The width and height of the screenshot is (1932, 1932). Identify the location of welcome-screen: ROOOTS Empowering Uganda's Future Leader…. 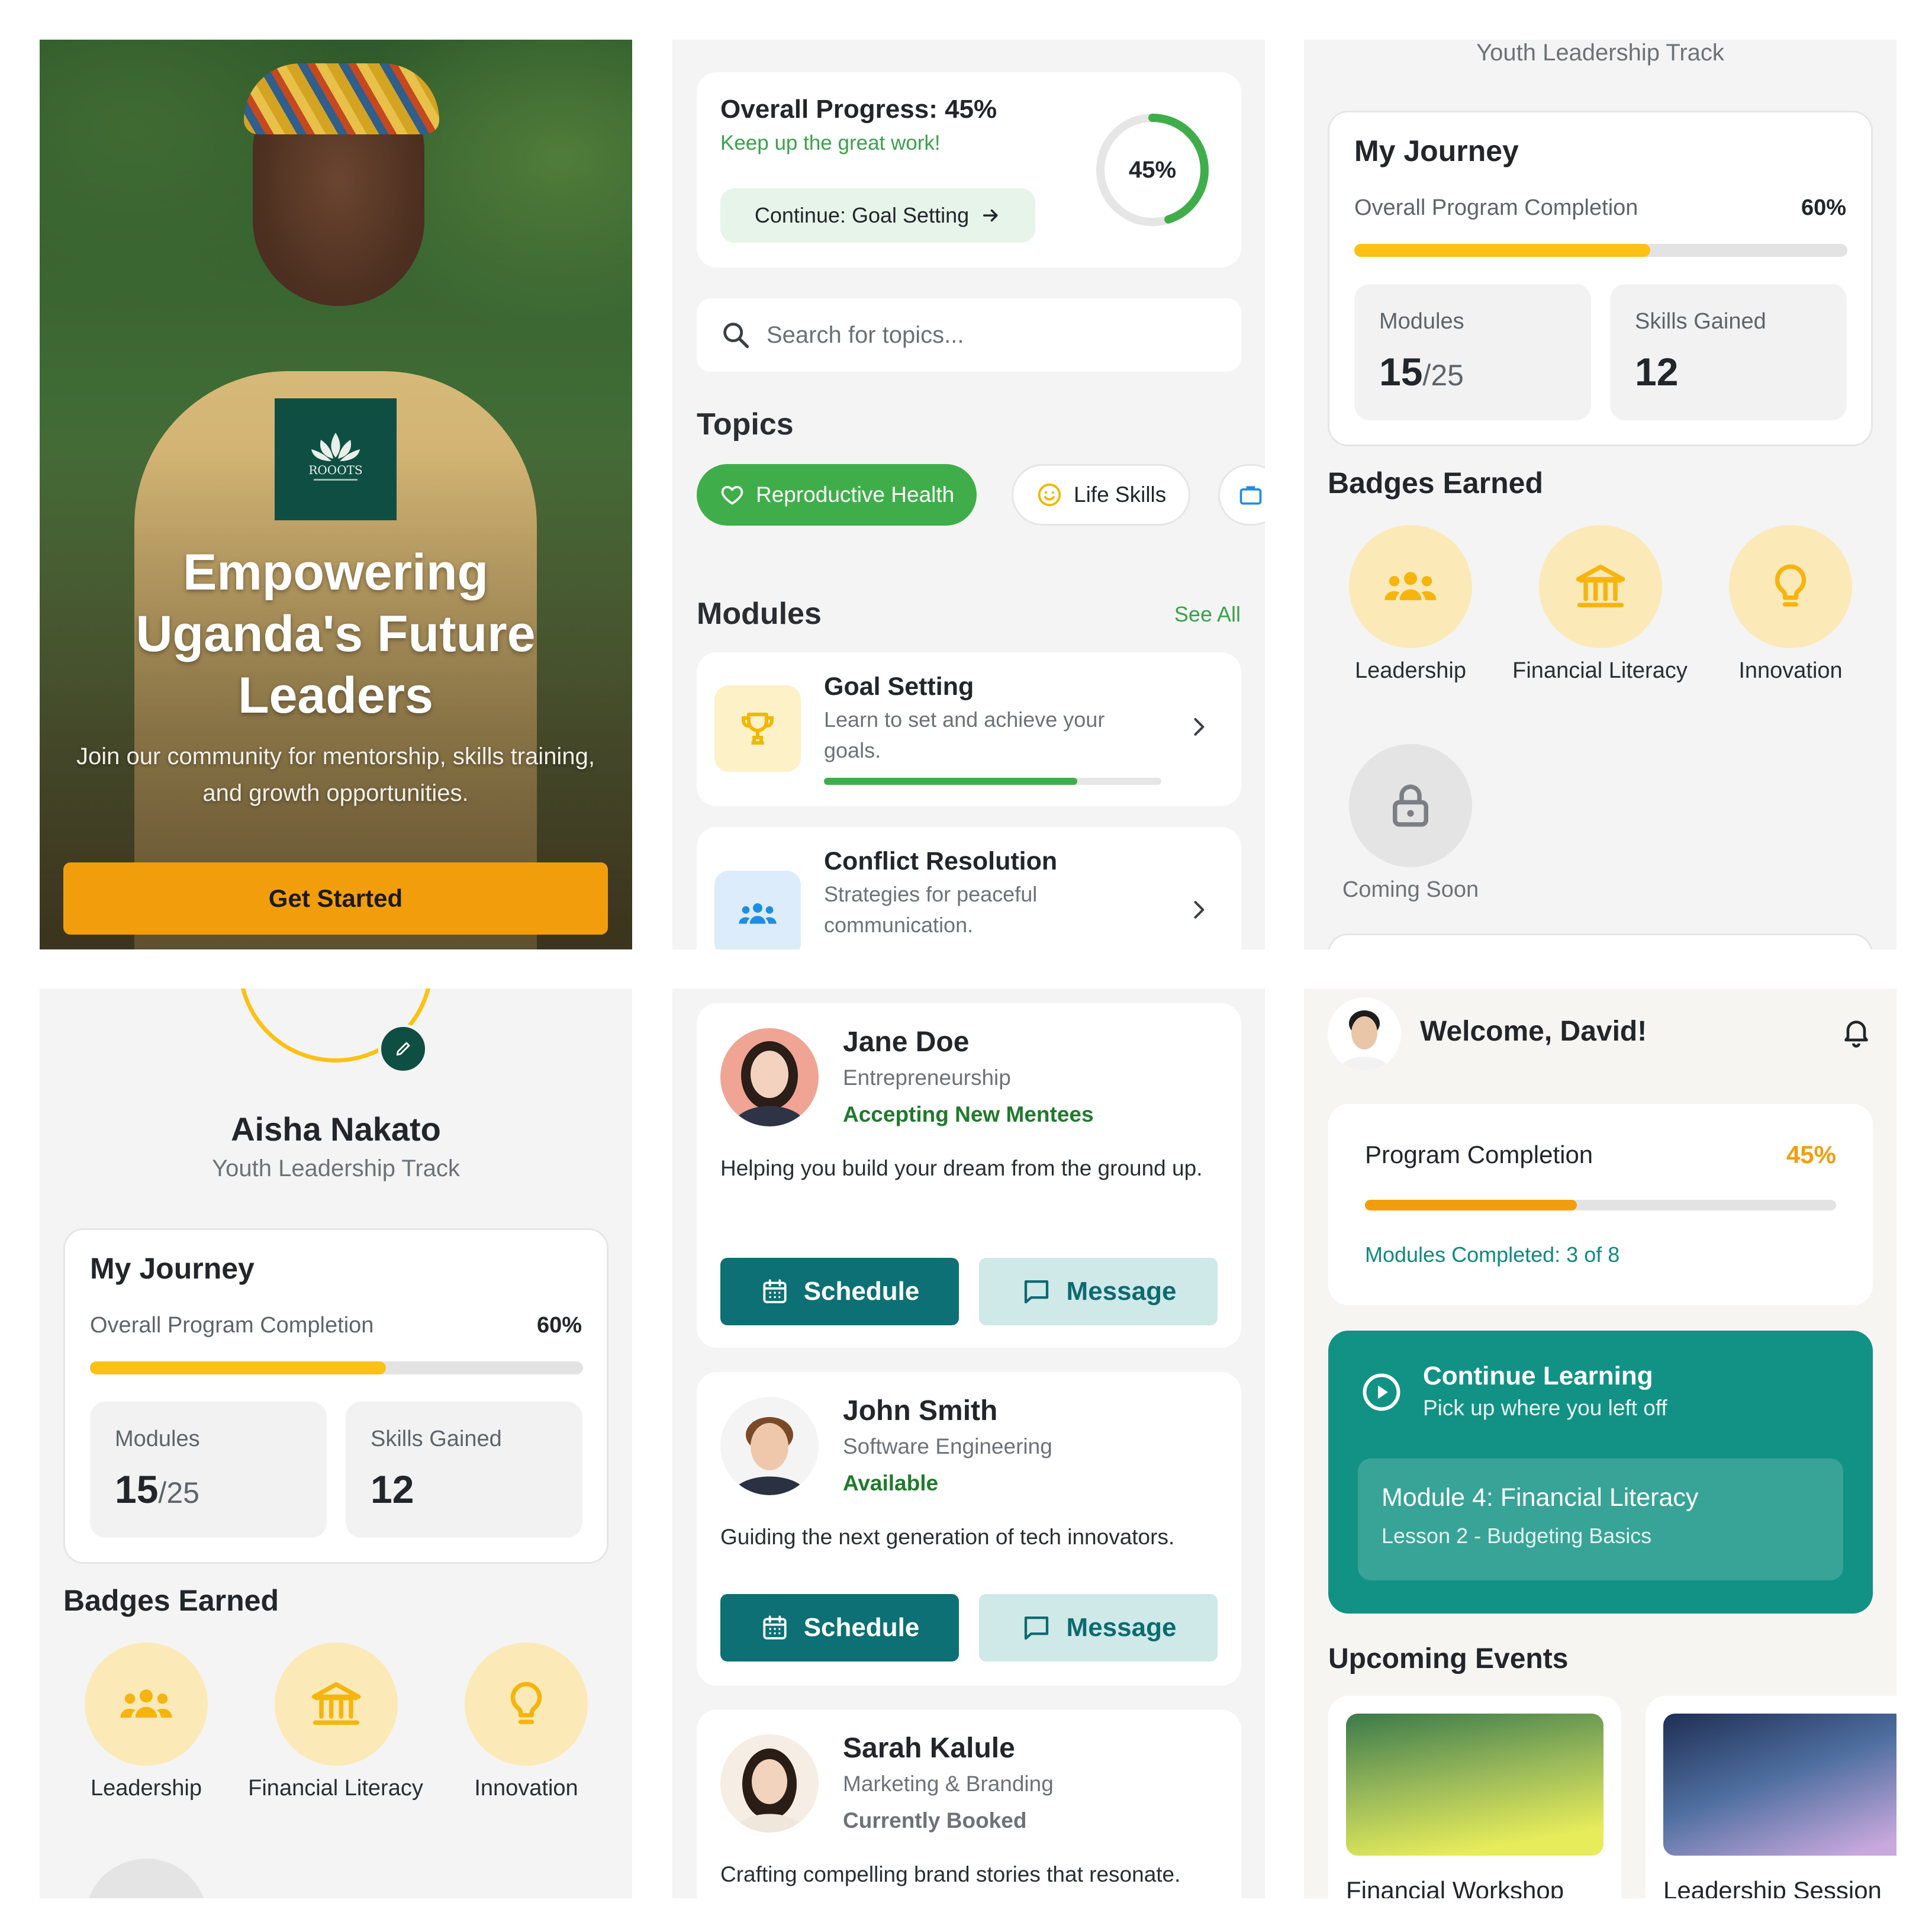
(336, 494).